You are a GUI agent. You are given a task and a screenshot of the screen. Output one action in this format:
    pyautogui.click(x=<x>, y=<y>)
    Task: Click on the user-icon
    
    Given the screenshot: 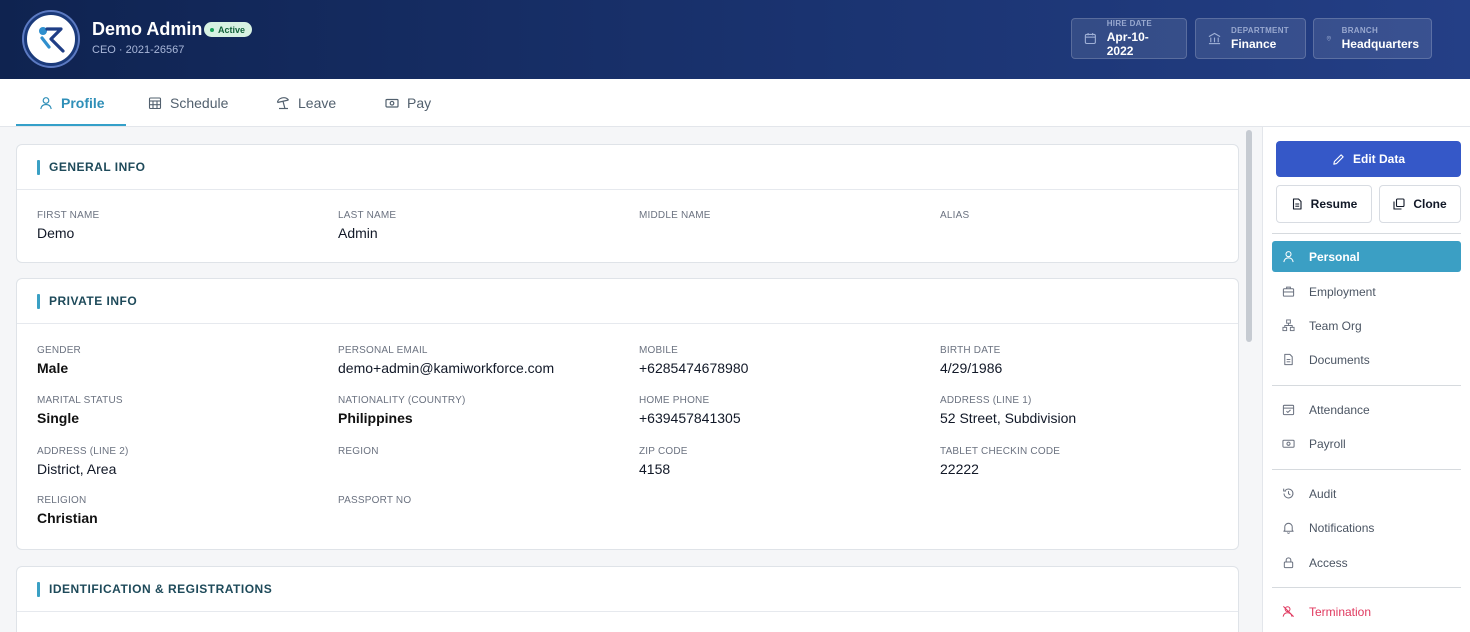 What is the action you would take?
    pyautogui.click(x=1288, y=257)
    